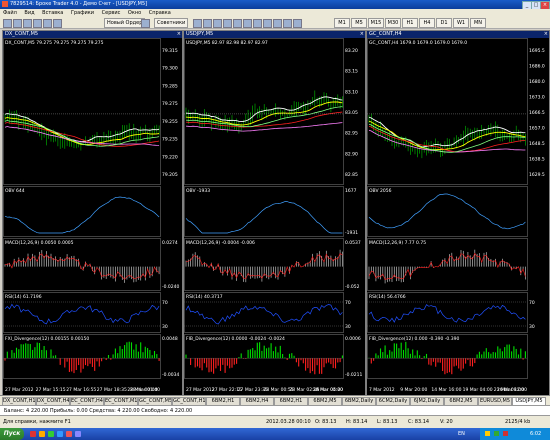 The image size is (550, 440). I want to click on meta-editor-icon, so click(145, 23).